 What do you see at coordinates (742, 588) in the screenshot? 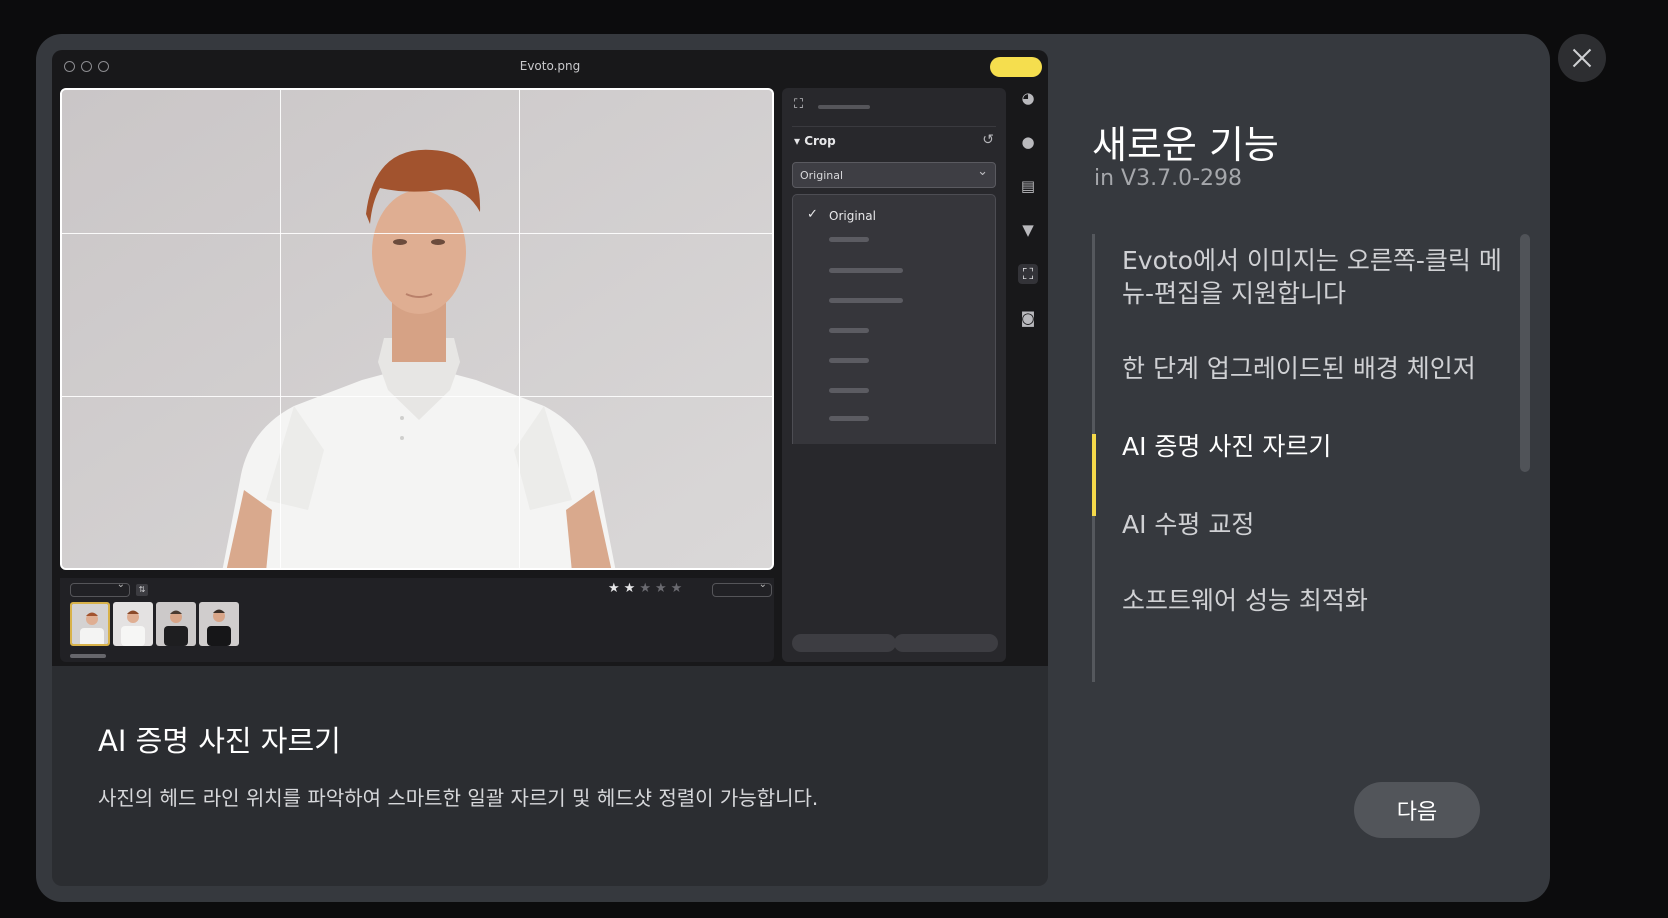
I see `sort-select` at bounding box center [742, 588].